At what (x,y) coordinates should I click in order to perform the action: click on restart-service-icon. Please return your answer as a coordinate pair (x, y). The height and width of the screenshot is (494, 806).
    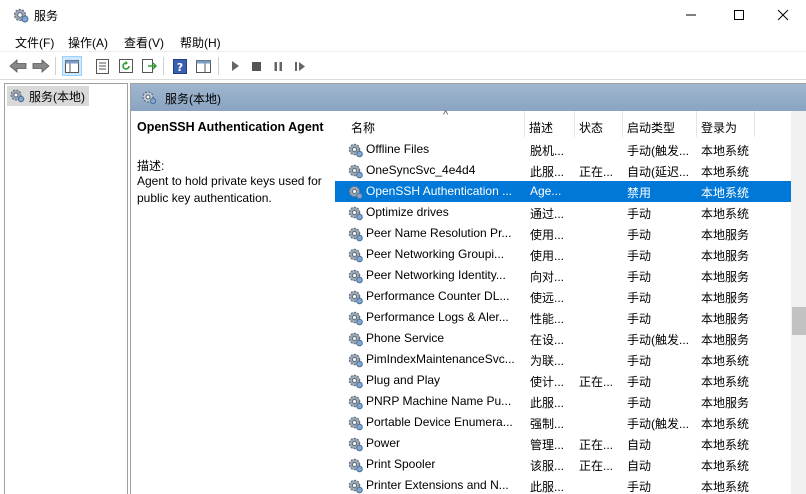
    Looking at the image, I should click on (300, 66).